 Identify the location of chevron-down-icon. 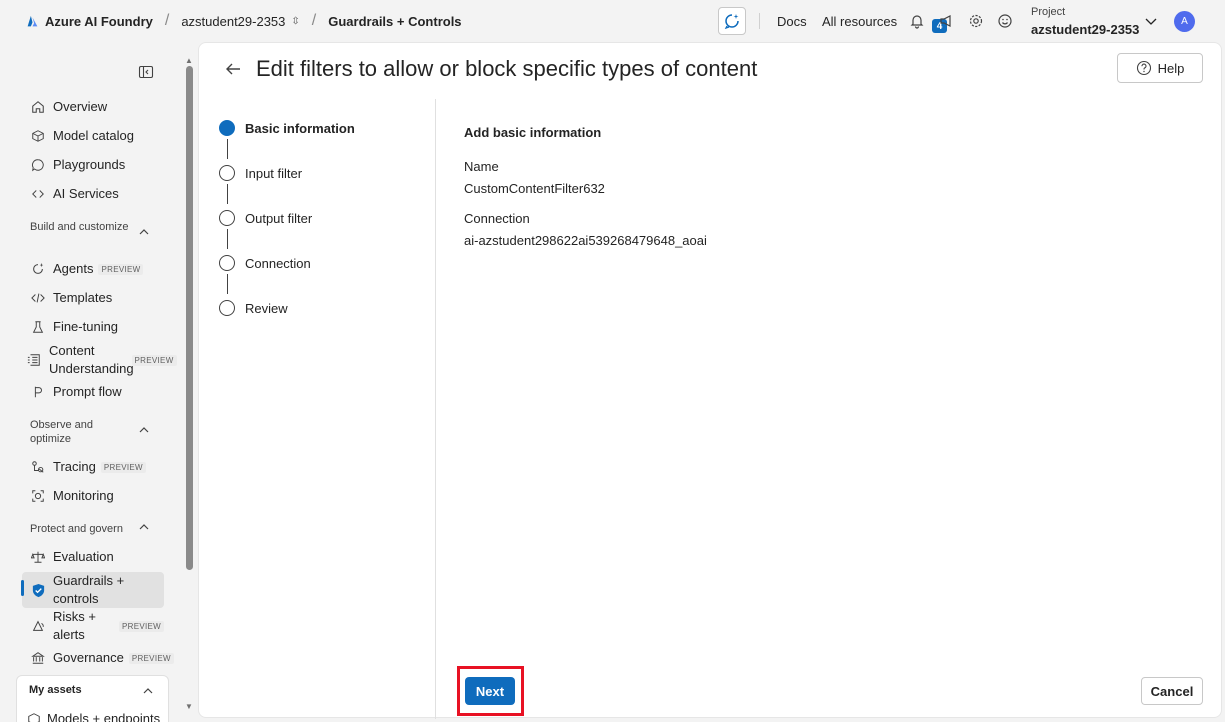
(1151, 21).